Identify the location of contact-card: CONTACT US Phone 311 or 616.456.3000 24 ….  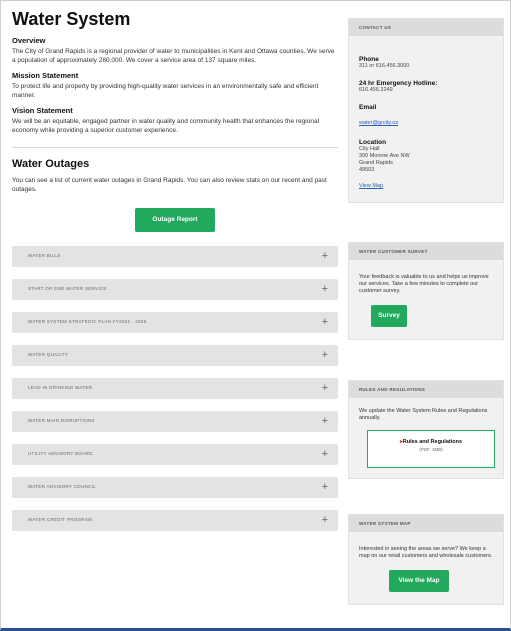
(426, 110).